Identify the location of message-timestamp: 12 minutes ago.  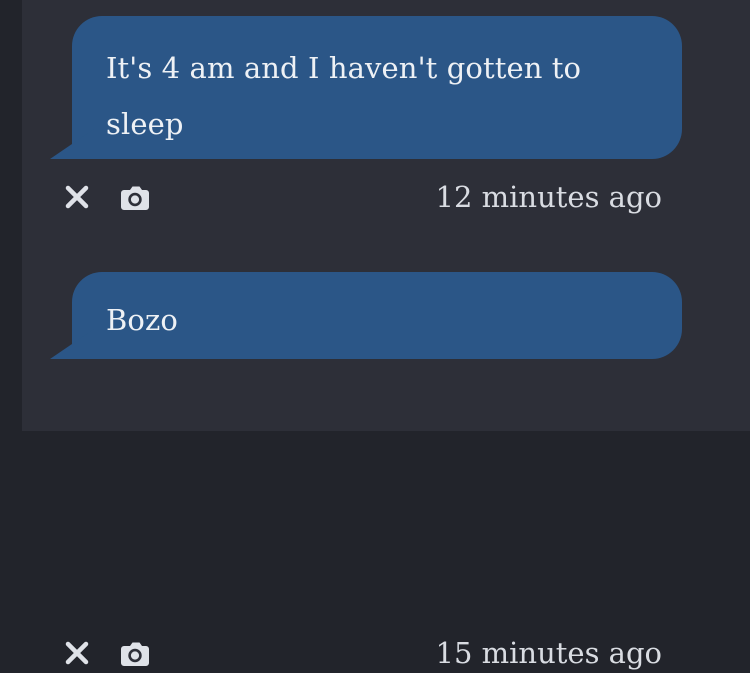
(548, 197).